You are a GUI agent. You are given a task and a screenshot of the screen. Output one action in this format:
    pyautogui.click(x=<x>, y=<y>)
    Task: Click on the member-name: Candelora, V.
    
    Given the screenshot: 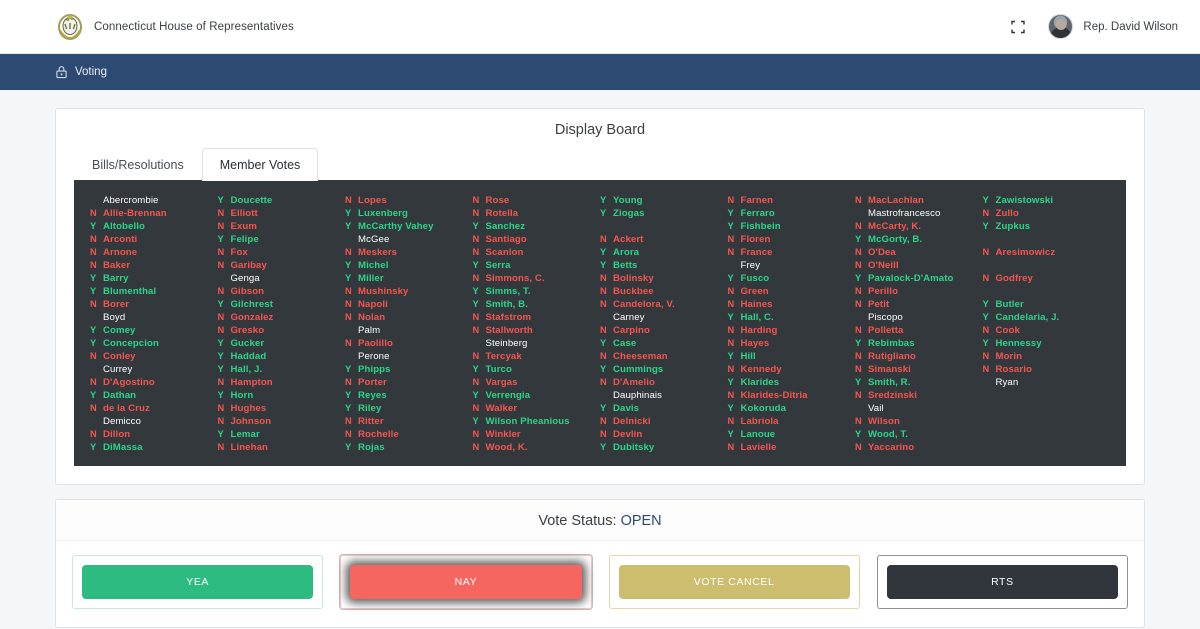 What is the action you would take?
    pyautogui.click(x=644, y=304)
    